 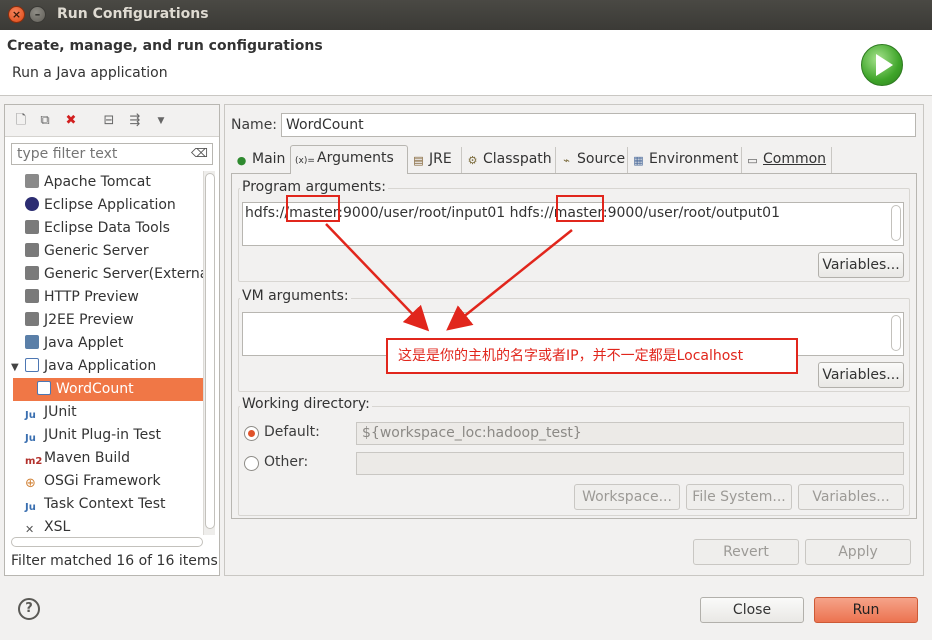 I want to click on arrow-left, so click(x=377, y=277).